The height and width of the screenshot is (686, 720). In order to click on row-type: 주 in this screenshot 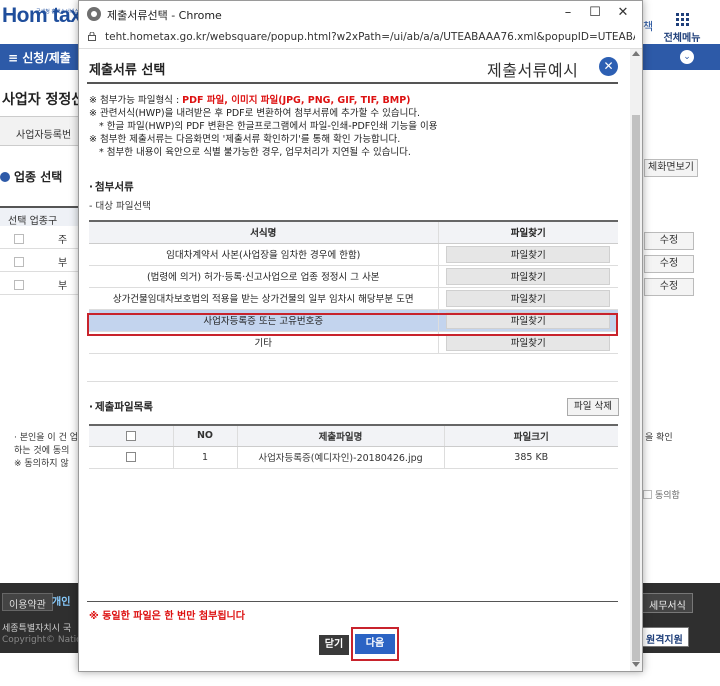, I will do `click(63, 240)`.